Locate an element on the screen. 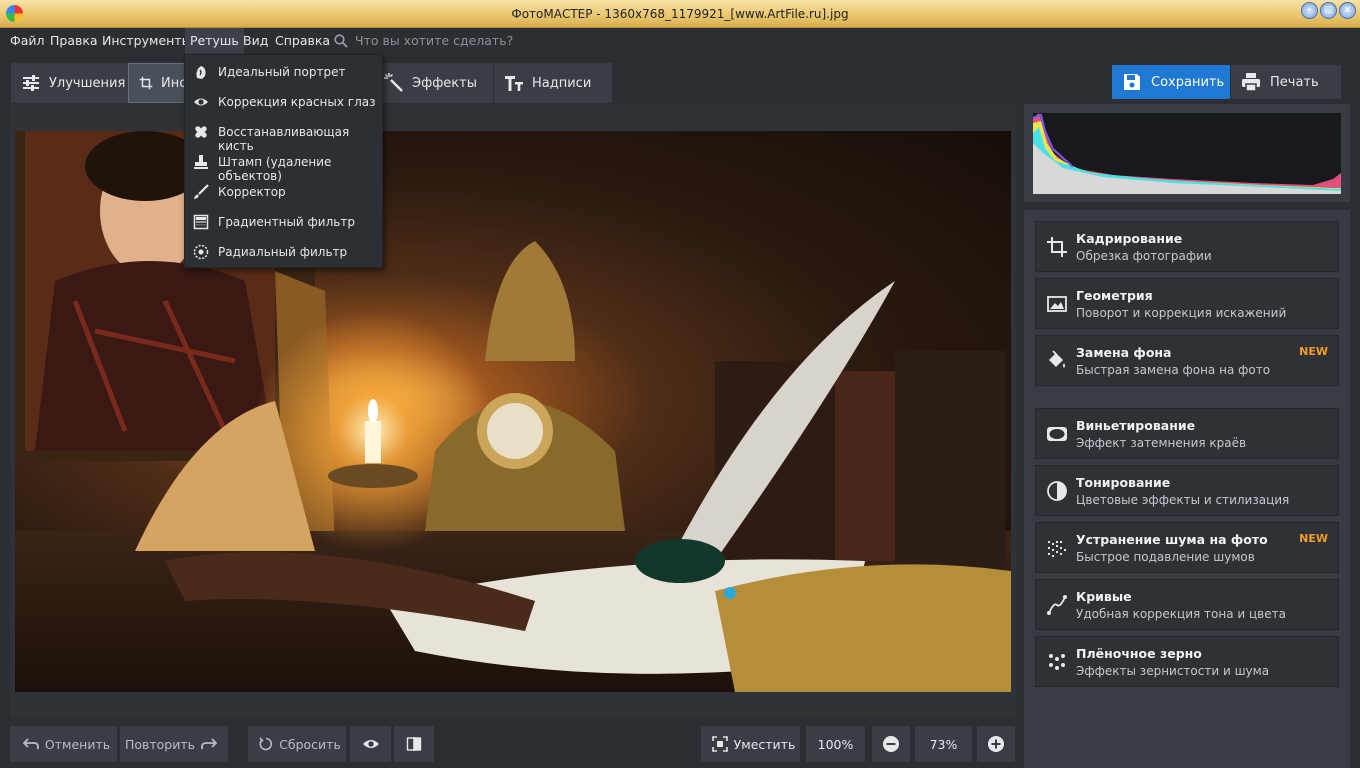  tab-captions: Надписи is located at coordinates (553, 83).